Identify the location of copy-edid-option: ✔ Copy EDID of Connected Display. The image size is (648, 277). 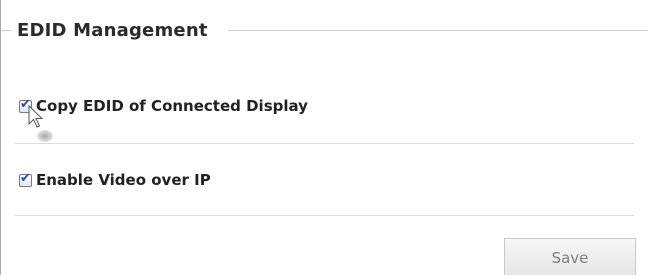
(163, 106).